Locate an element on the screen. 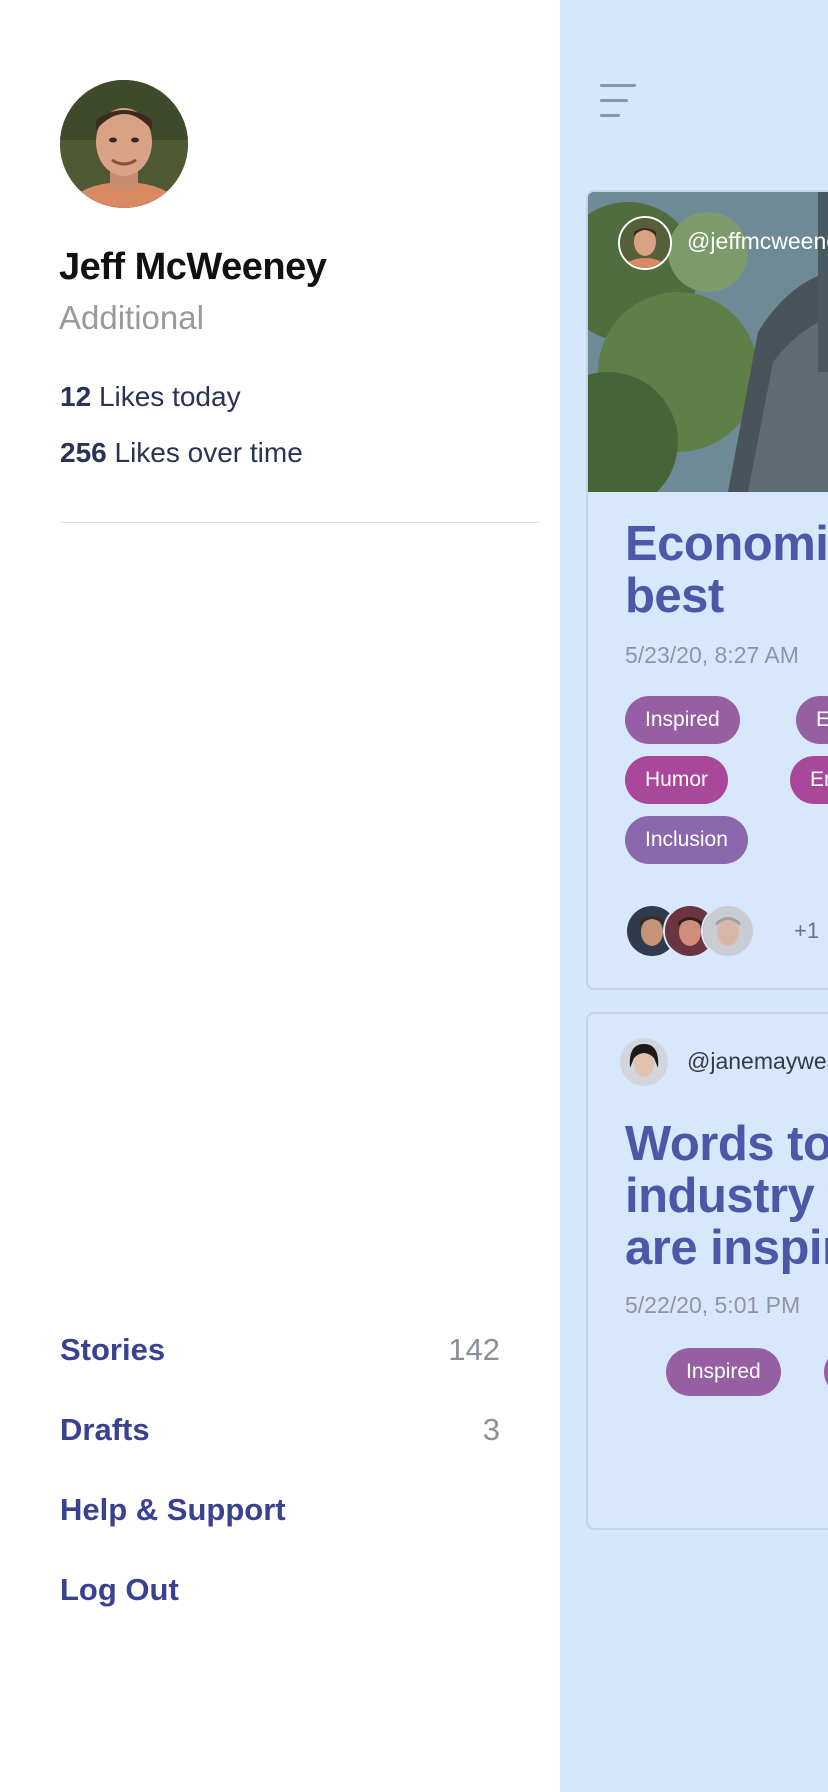  author-handle: @janemayweather is located at coordinates (757, 1061).